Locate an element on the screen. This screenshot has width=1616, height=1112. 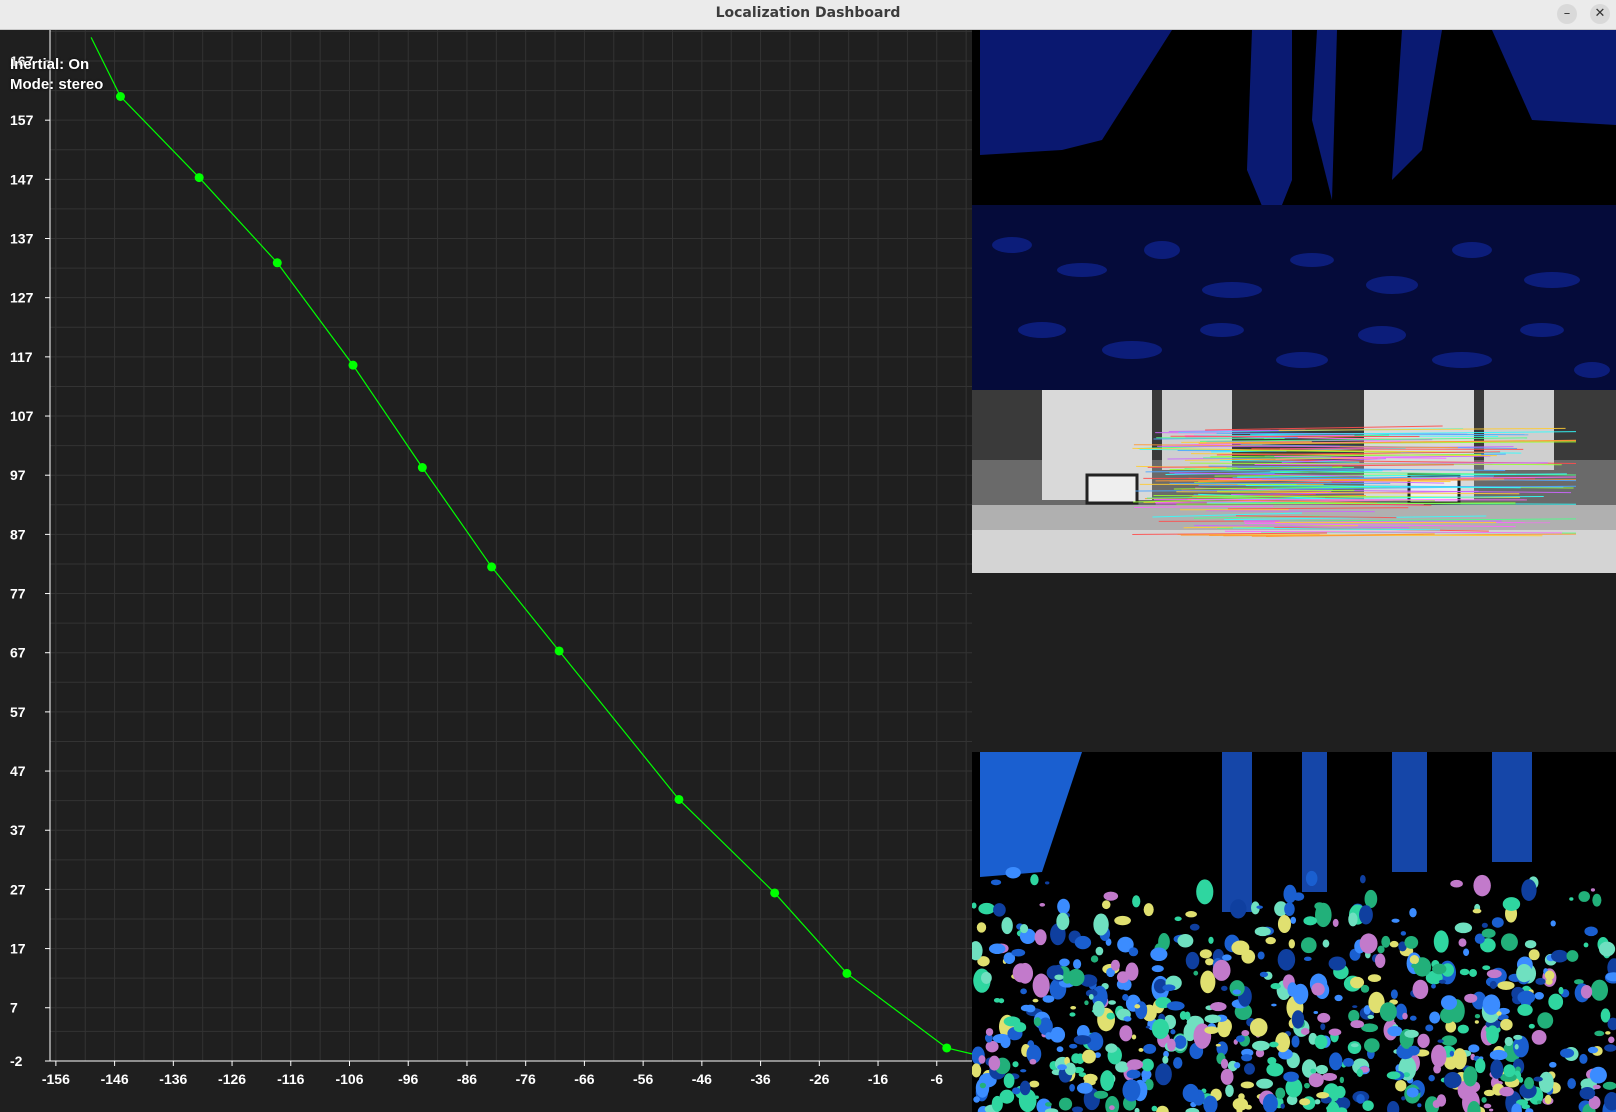
depth-map-image is located at coordinates (1294, 210).